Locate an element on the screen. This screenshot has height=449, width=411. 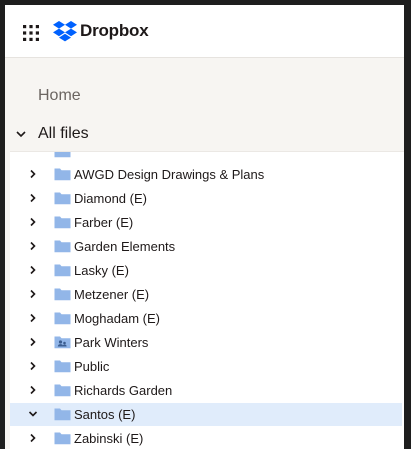
dropbox-brand: Dropbox is located at coordinates (101, 31).